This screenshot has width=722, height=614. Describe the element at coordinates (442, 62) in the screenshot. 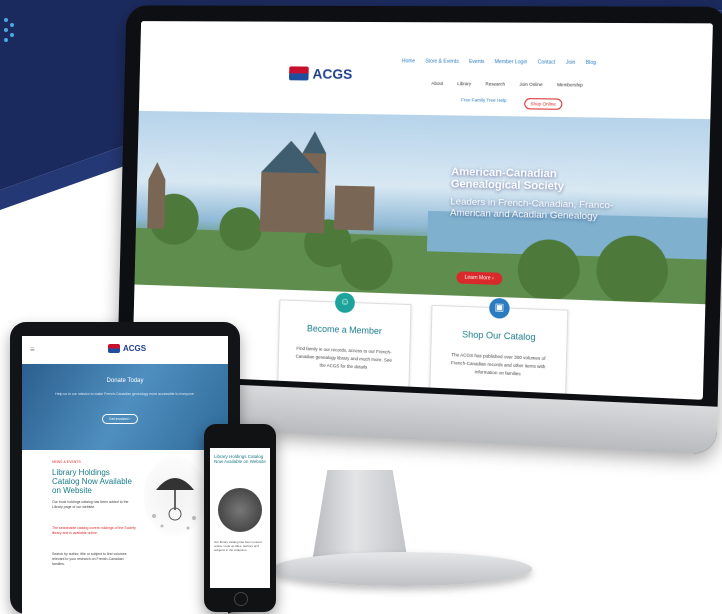

I see `top-nav-store-events: Store & Events` at that location.